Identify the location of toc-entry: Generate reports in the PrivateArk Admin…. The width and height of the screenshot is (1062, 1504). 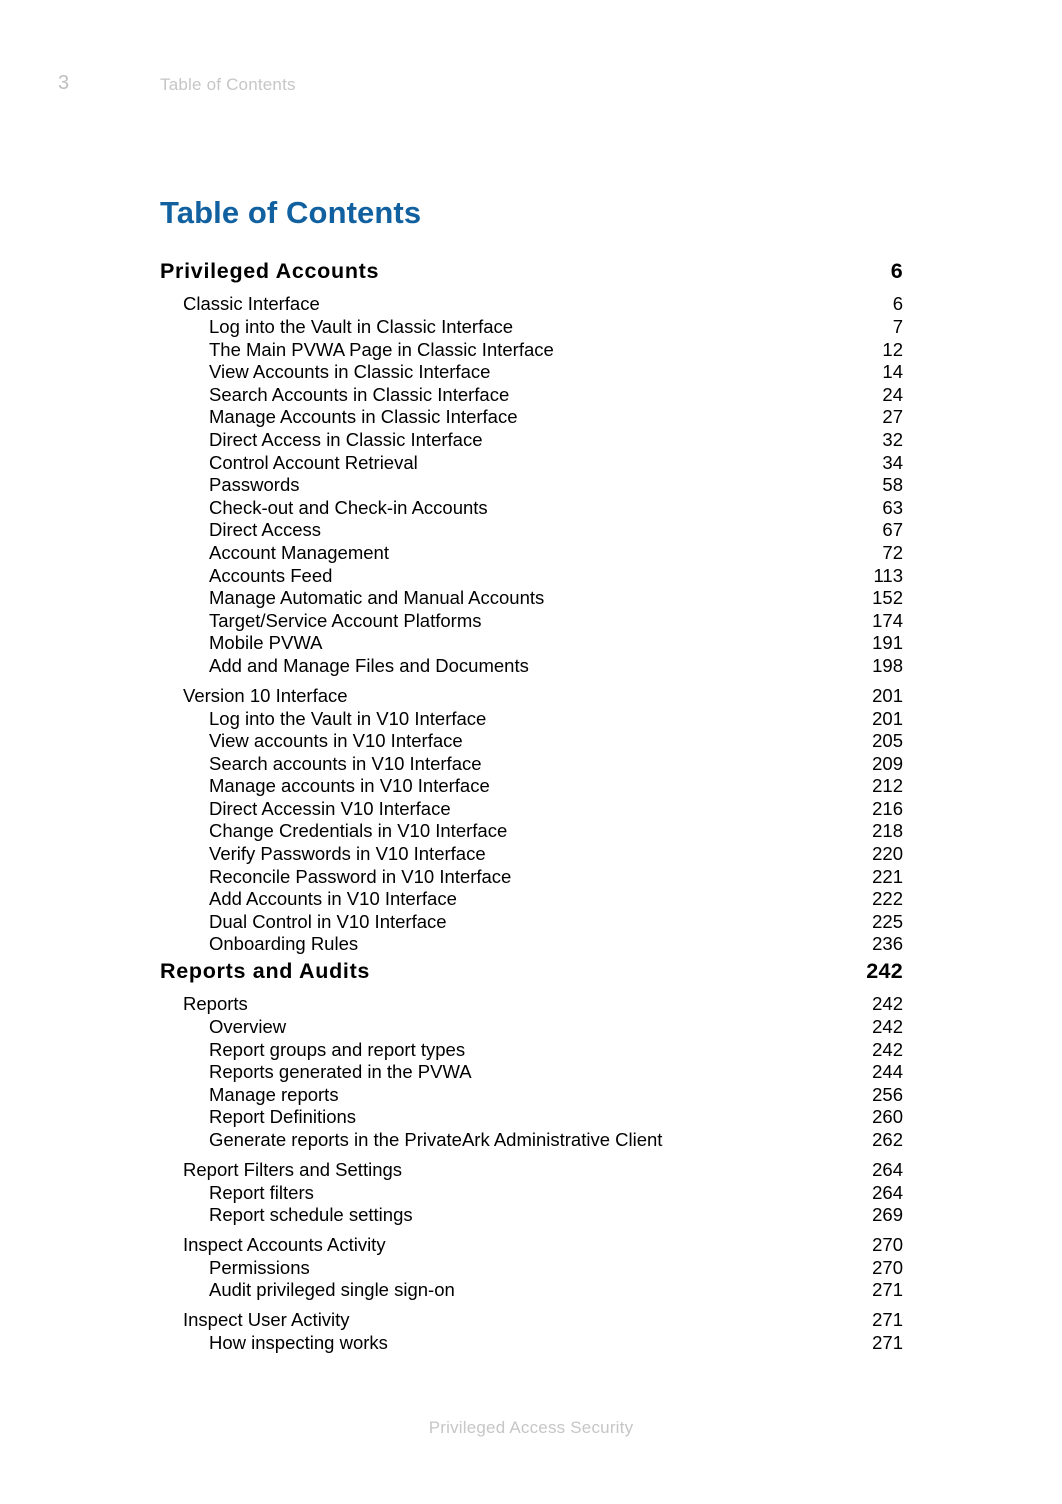
(531, 1140).